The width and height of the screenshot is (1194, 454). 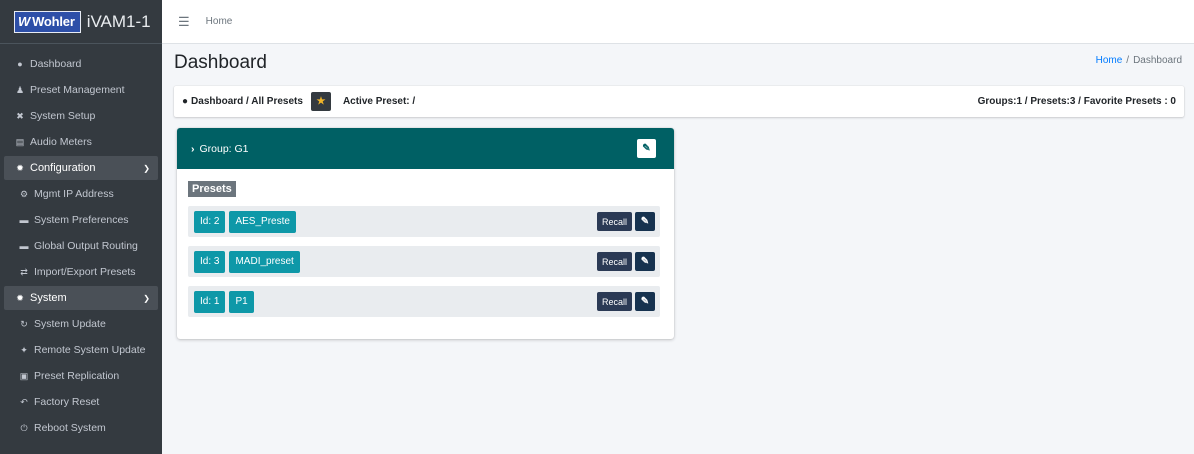 I want to click on sidebar-item-preset-replication: ▣ Preset Replication, so click(x=81, y=376).